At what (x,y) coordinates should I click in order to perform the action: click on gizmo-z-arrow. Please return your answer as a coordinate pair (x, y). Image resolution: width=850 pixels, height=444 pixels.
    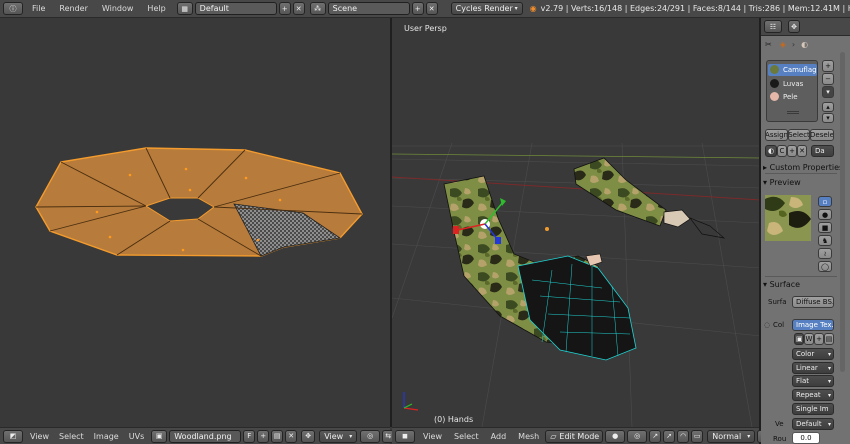
    Looking at the image, I should click on (498, 240).